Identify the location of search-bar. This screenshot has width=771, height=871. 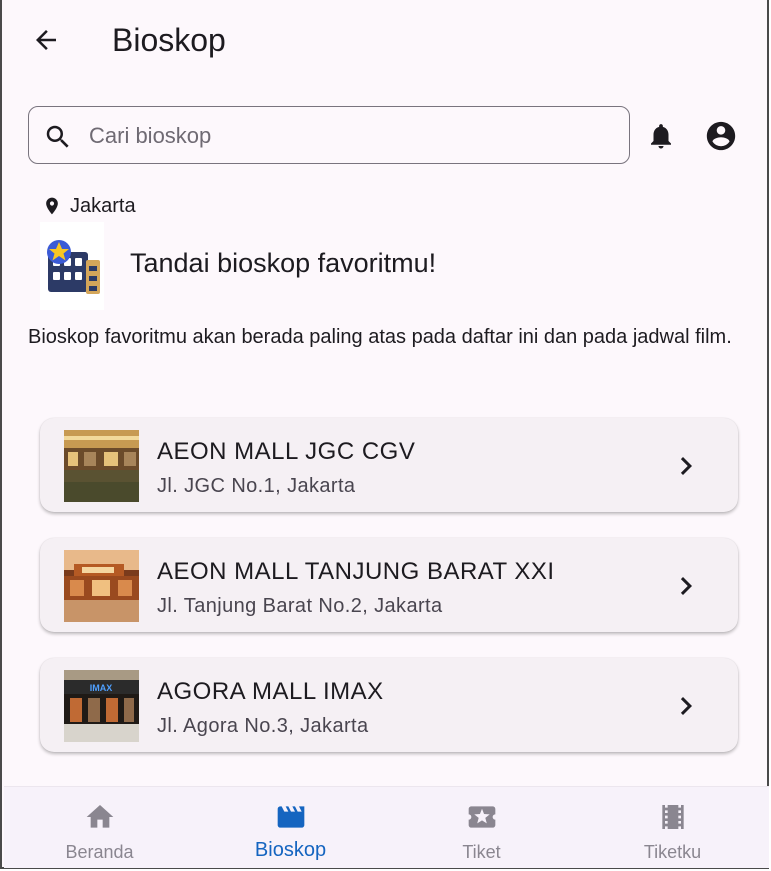
(329, 135).